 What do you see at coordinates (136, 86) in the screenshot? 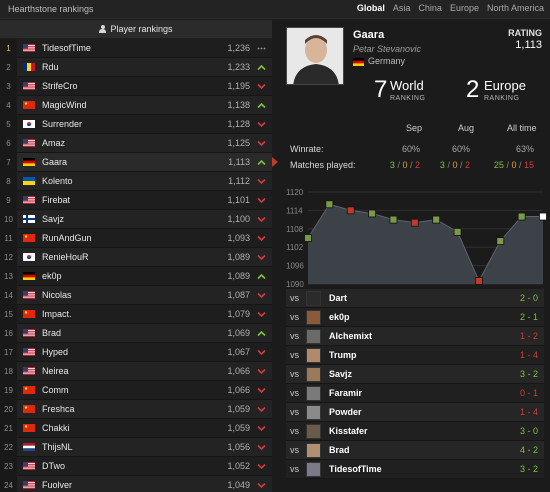
I see `ranking-row: 3 StrifeCro 1,195` at bounding box center [136, 86].